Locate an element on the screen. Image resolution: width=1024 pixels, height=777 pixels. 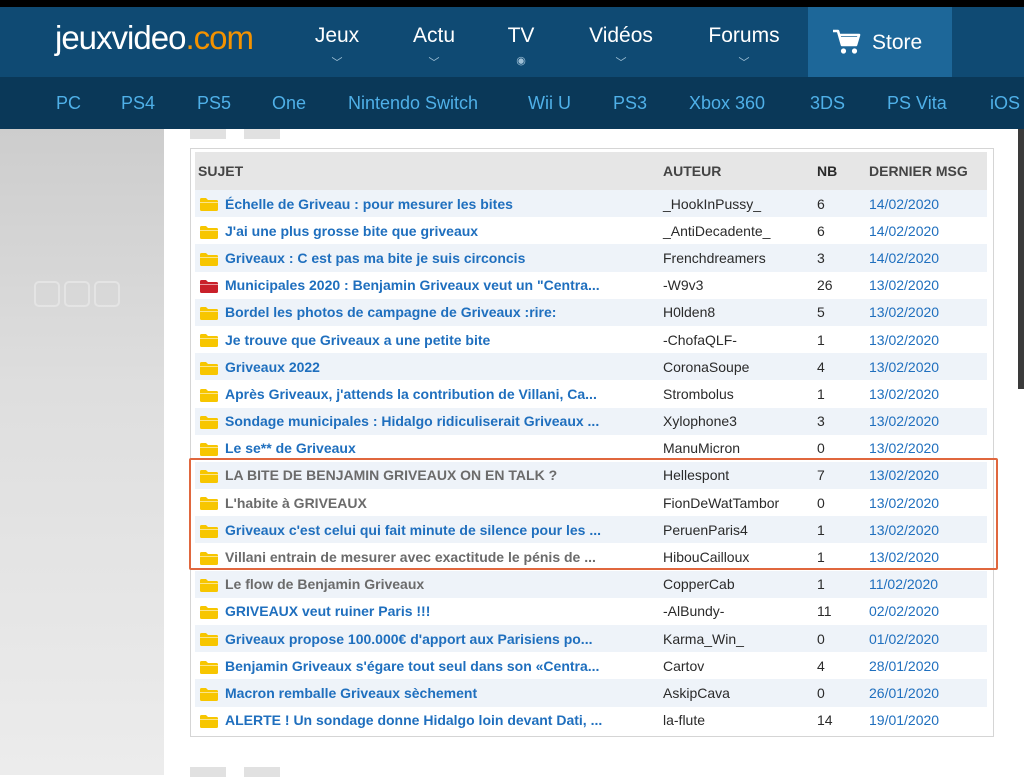
author-name: ManuMicron is located at coordinates (701, 448).